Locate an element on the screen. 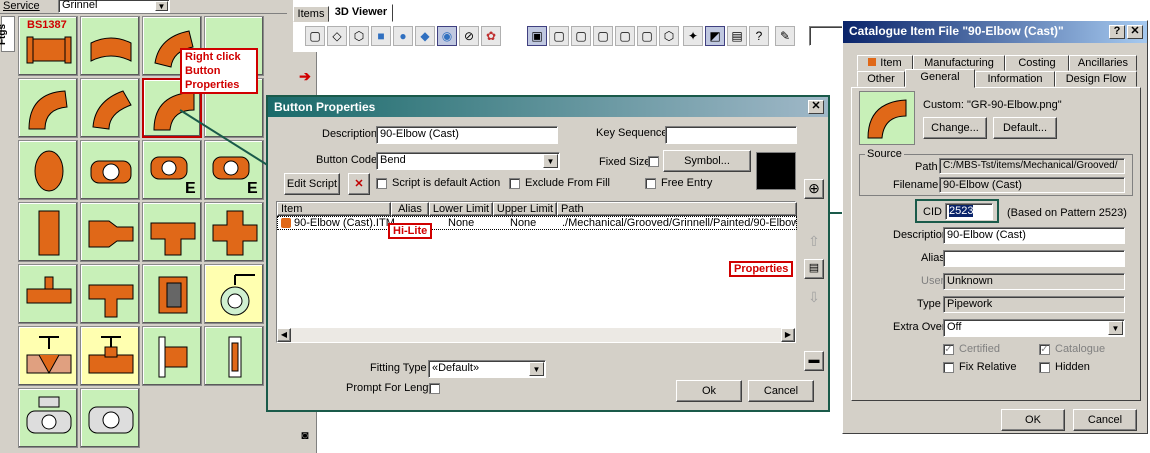 This screenshot has height=453, width=1150. row-upper-limit: None is located at coordinates (523, 223).